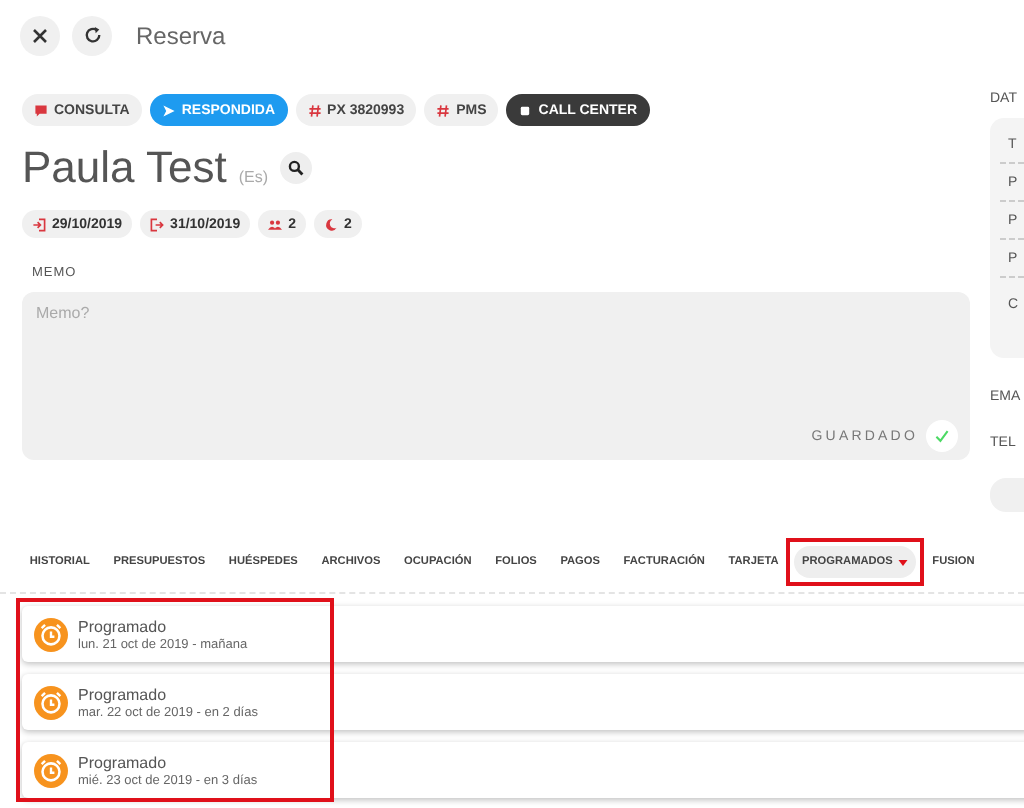 The image size is (1024, 808). What do you see at coordinates (181, 35) in the screenshot?
I see `page-title: Reserva` at bounding box center [181, 35].